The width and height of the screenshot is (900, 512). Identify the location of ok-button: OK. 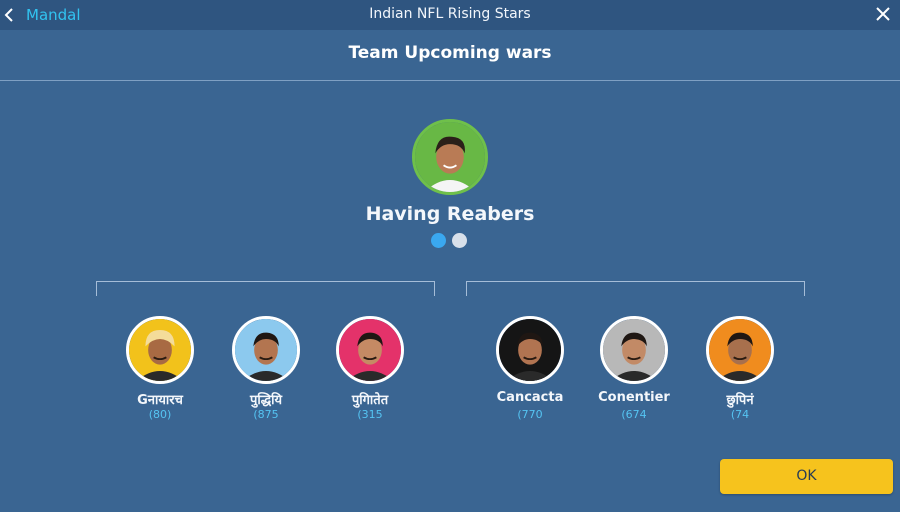
(806, 476).